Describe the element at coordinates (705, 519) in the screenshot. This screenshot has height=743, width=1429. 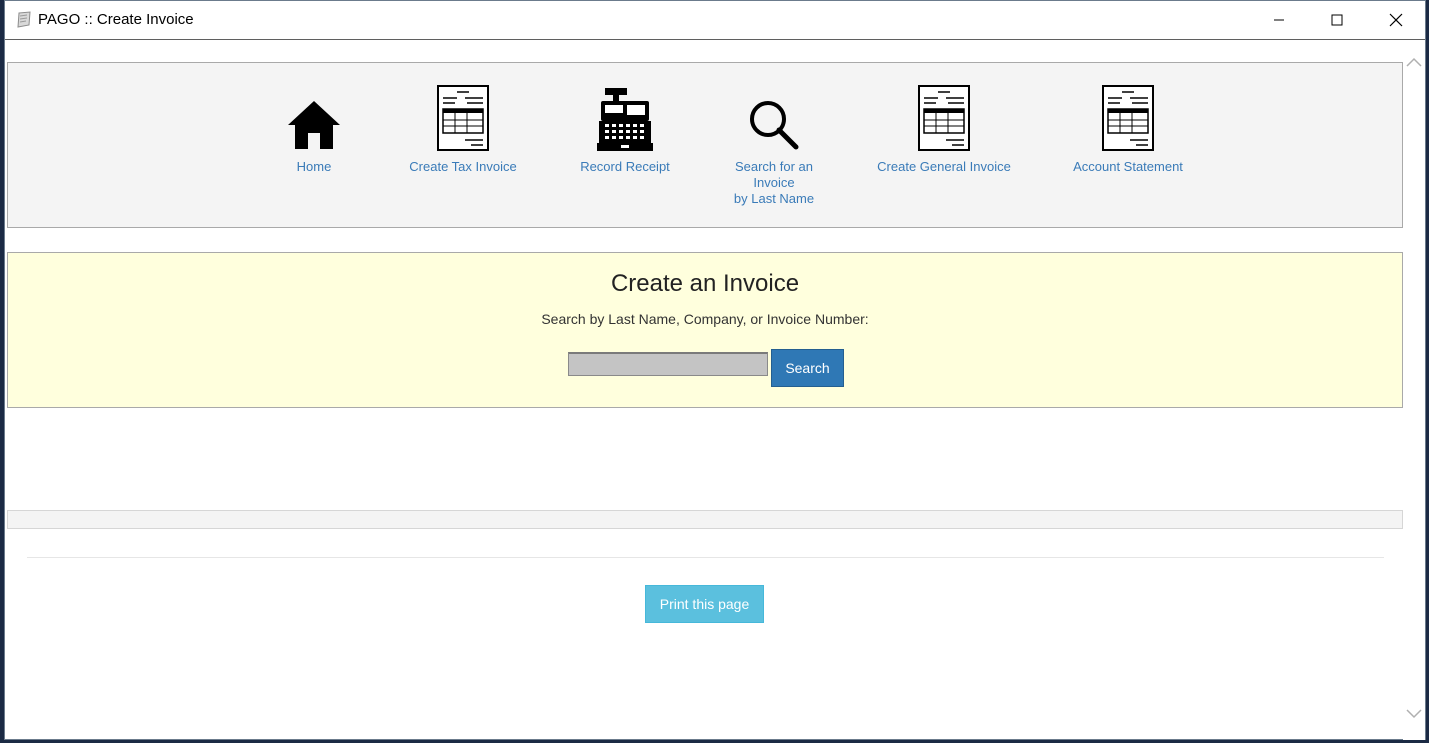
I see `status-bar` at that location.